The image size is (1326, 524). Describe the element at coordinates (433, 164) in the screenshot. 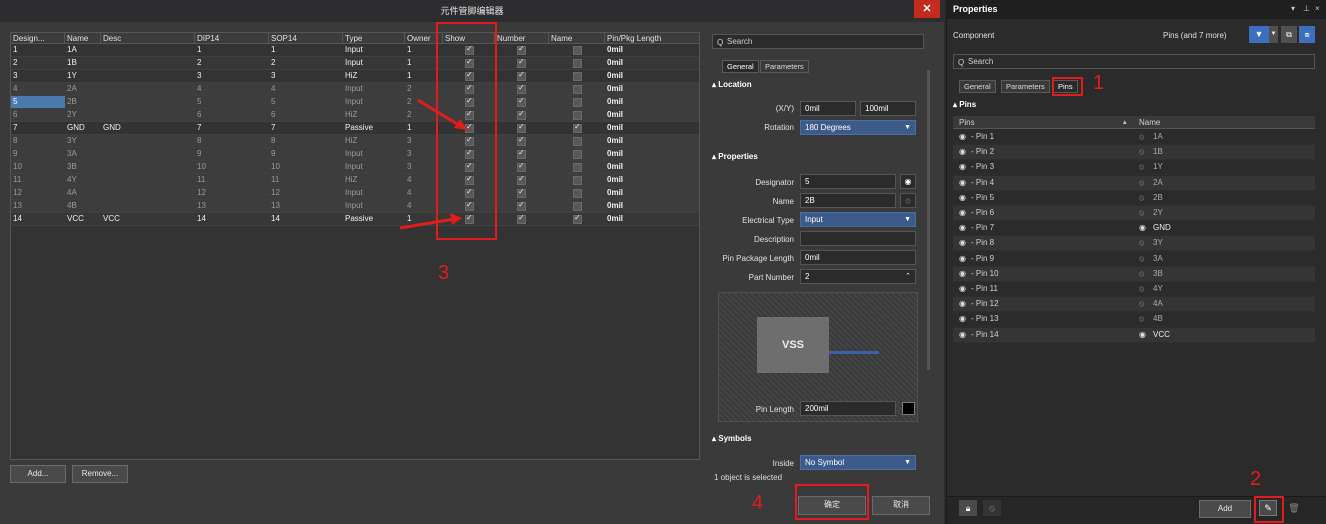

I see `annotation-arrows` at that location.